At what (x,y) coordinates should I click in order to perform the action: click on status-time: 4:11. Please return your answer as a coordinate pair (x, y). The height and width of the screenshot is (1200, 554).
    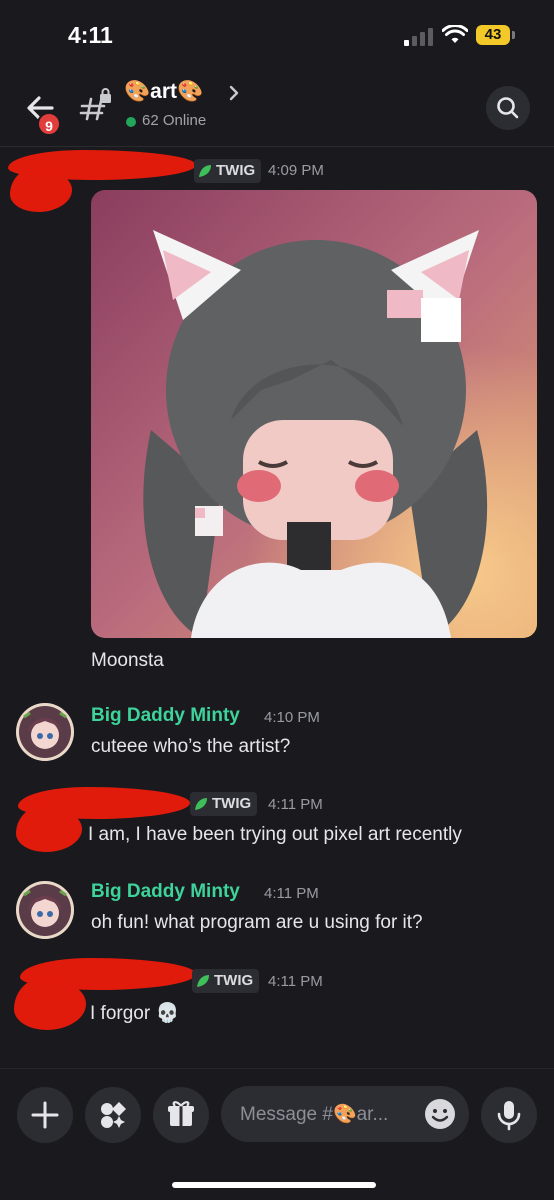
    Looking at the image, I should click on (90, 35).